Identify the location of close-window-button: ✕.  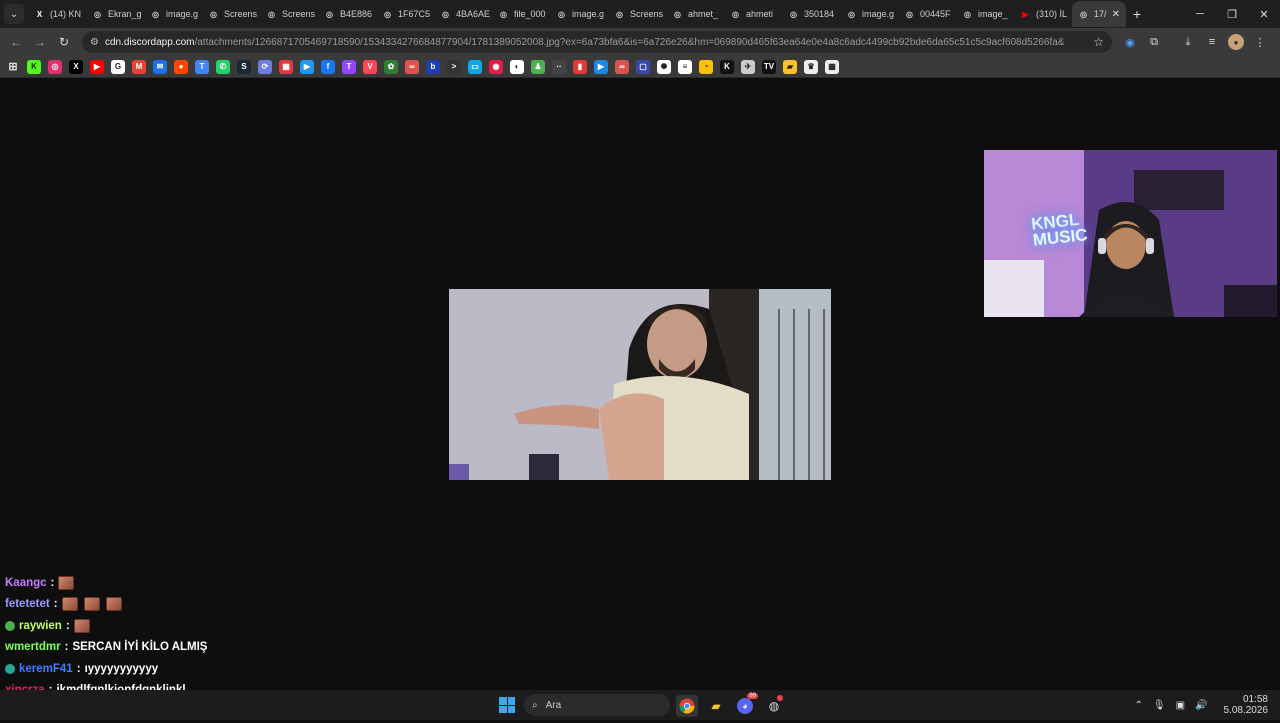
(1264, 14).